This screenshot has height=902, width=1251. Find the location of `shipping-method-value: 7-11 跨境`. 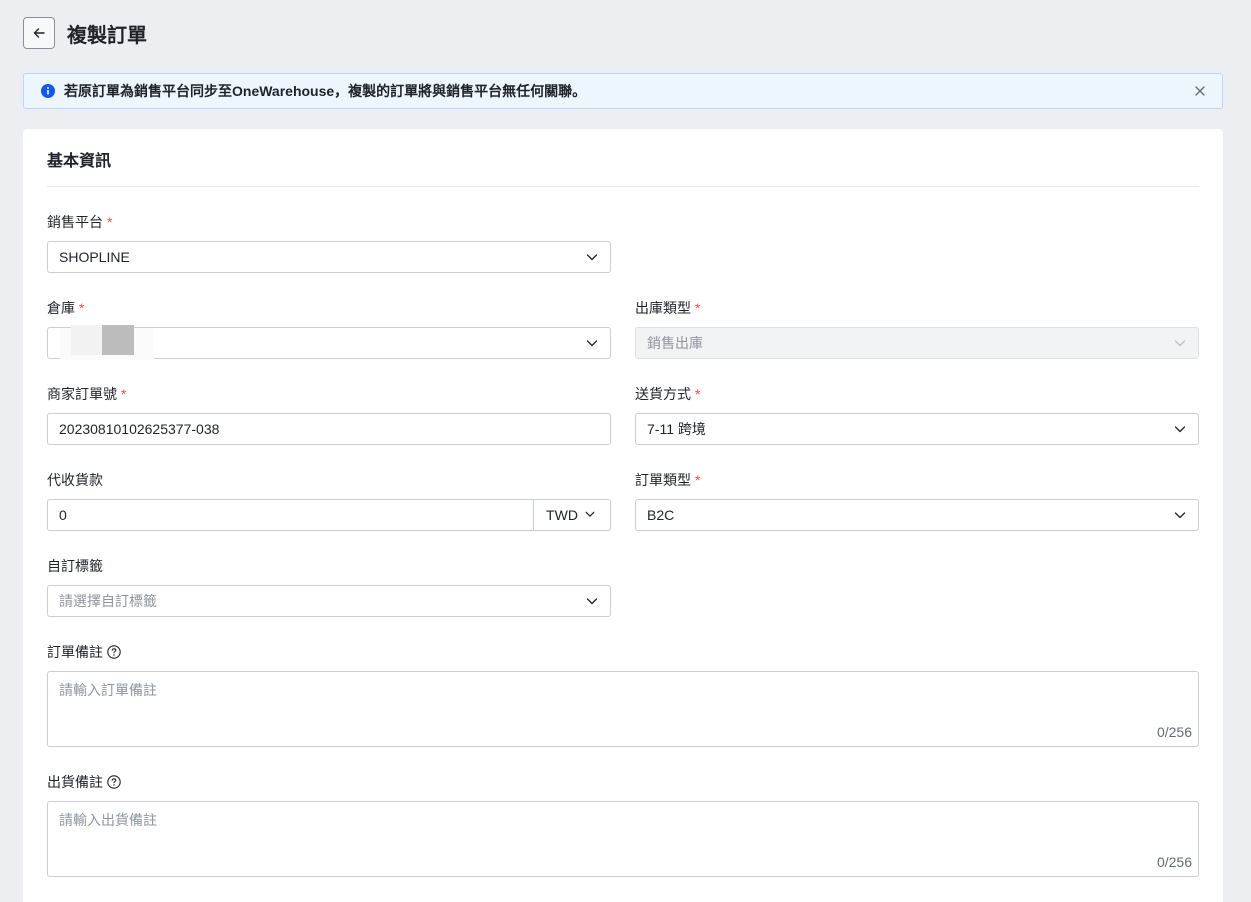

shipping-method-value: 7-11 跨境 is located at coordinates (676, 429).